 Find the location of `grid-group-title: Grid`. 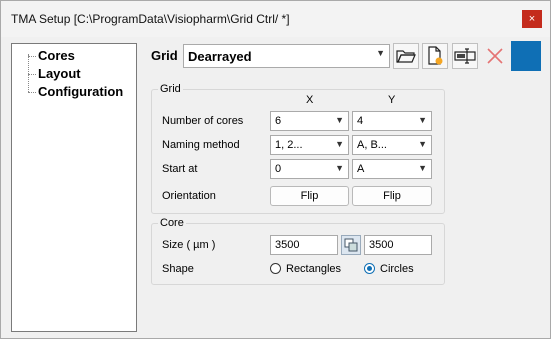

grid-group-title: Grid is located at coordinates (170, 89).